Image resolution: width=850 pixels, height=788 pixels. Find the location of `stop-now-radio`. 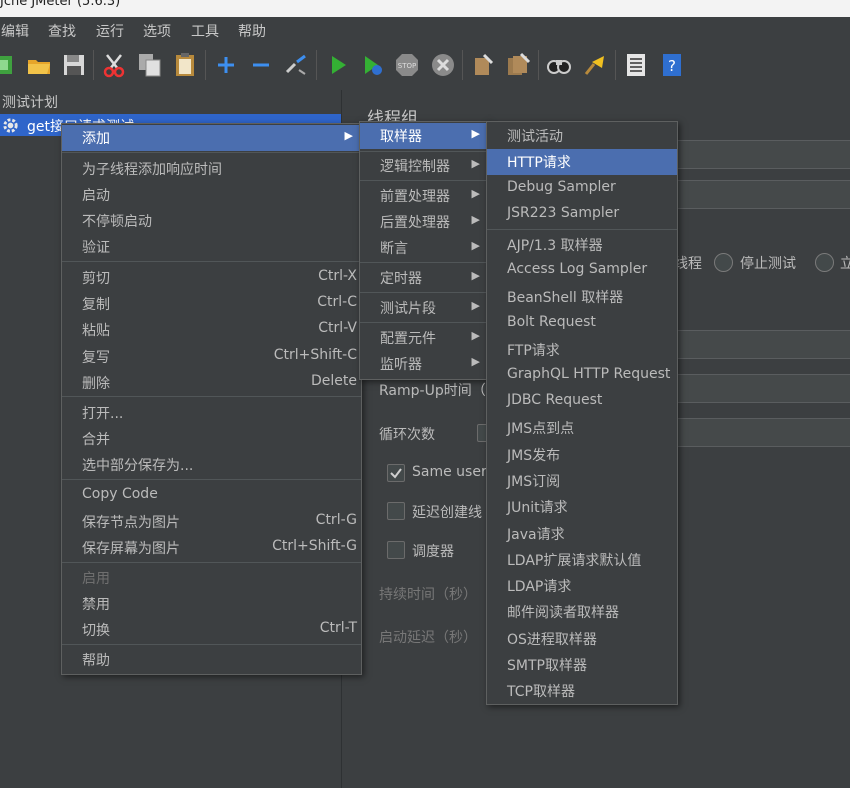

stop-now-radio is located at coordinates (824, 262).